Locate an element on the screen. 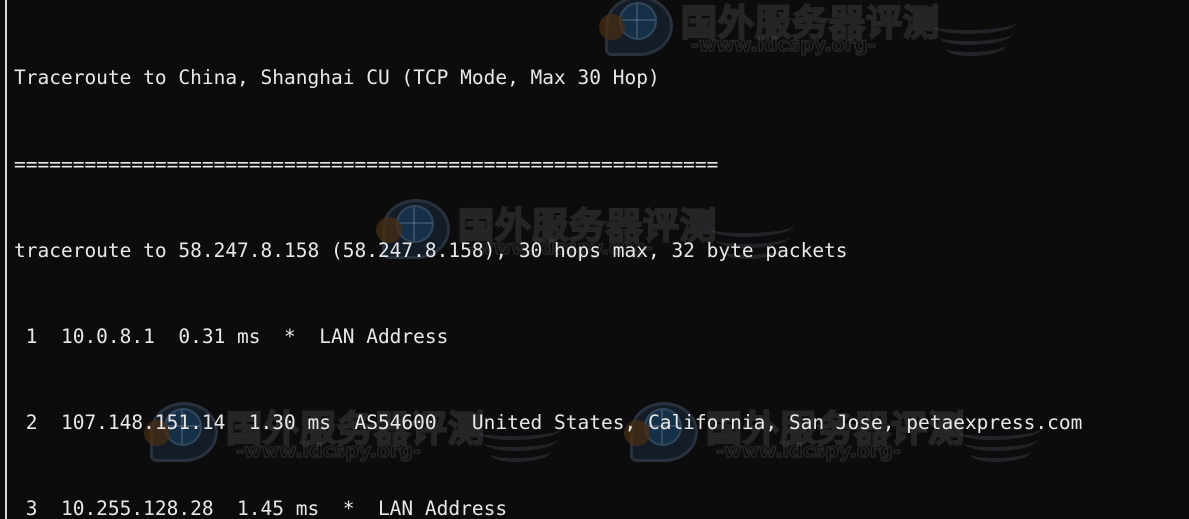  traceroute-hop-row: 1 10.0.8.1 0.31 ms * LAN Address is located at coordinates (231, 336).